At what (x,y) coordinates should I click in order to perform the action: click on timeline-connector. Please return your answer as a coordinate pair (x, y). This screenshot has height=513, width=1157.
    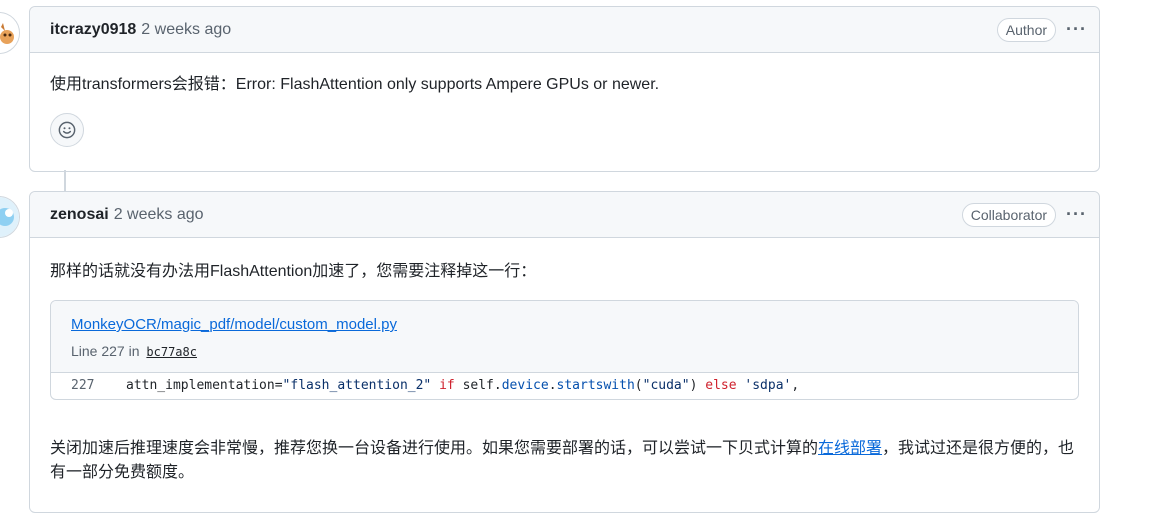
    Looking at the image, I should click on (65, 180).